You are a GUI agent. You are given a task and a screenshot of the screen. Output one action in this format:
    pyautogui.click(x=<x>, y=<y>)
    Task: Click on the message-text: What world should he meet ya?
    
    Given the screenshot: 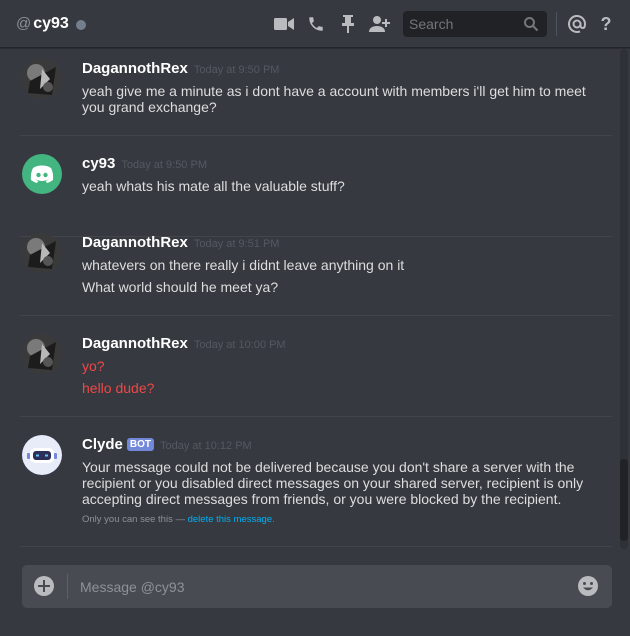 What is the action you would take?
    pyautogui.click(x=180, y=287)
    